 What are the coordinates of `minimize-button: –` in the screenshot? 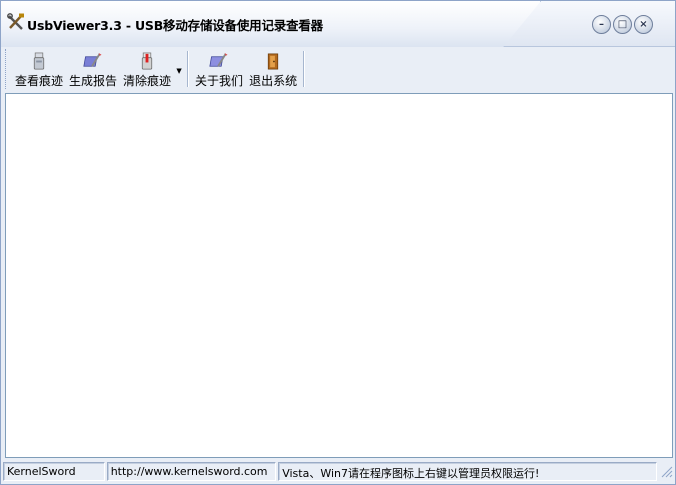 It's located at (601, 24).